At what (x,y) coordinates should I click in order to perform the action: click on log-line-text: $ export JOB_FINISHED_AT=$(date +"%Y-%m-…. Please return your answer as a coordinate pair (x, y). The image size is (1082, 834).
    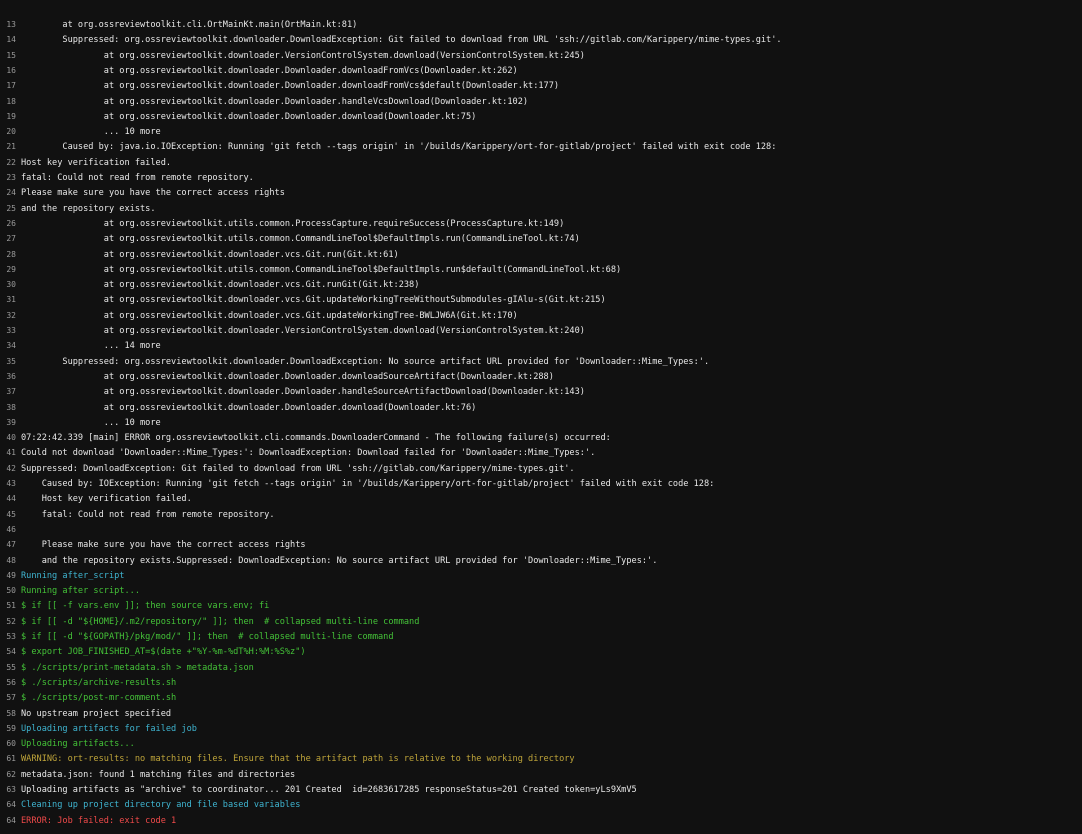
    Looking at the image, I should click on (163, 652).